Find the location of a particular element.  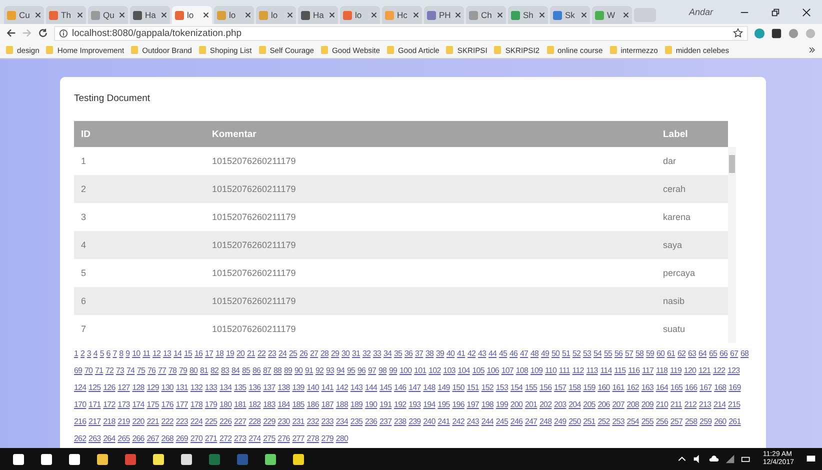

page-link: 260 is located at coordinates (720, 421).